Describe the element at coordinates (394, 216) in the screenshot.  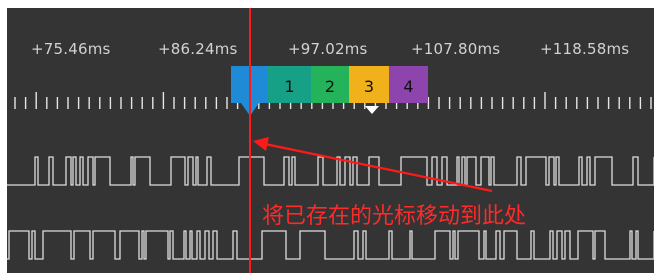
I see `annotation-text: 将已存在的光标移动到此处` at that location.